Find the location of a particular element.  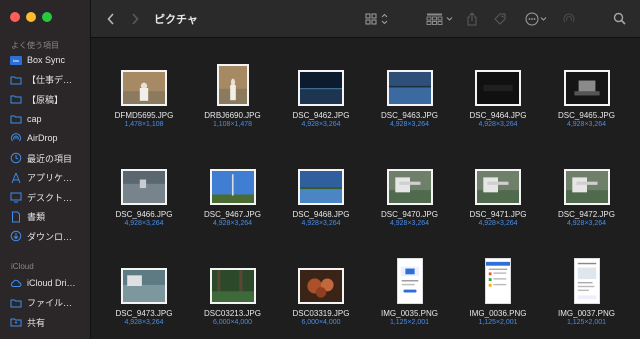

action-menu-button is located at coordinates (537, 18).